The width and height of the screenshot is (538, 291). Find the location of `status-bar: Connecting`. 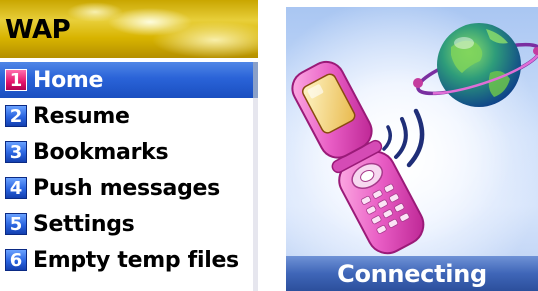

status-bar: Connecting is located at coordinates (412, 273).